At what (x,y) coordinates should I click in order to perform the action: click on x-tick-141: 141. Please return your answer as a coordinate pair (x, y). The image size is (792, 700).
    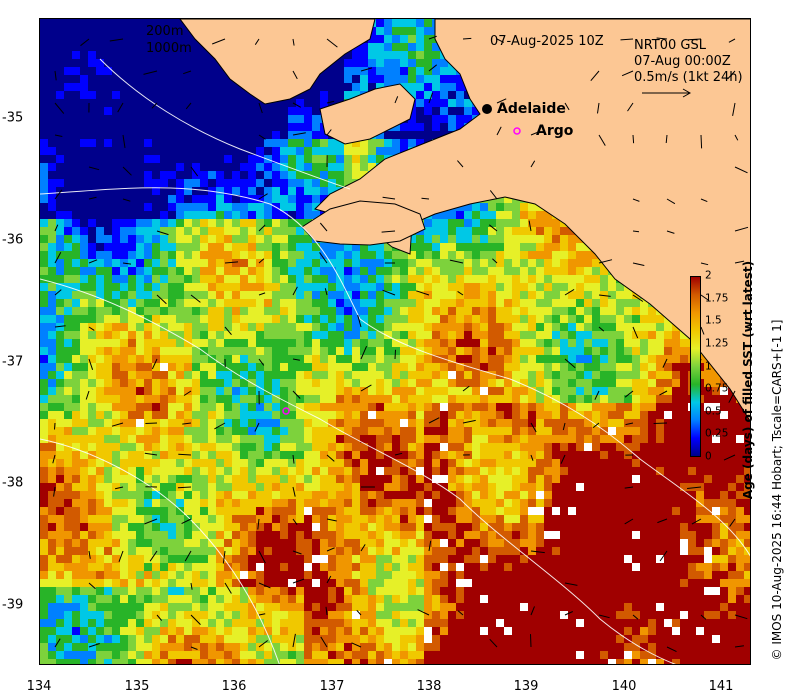
    Looking at the image, I should click on (721, 686).